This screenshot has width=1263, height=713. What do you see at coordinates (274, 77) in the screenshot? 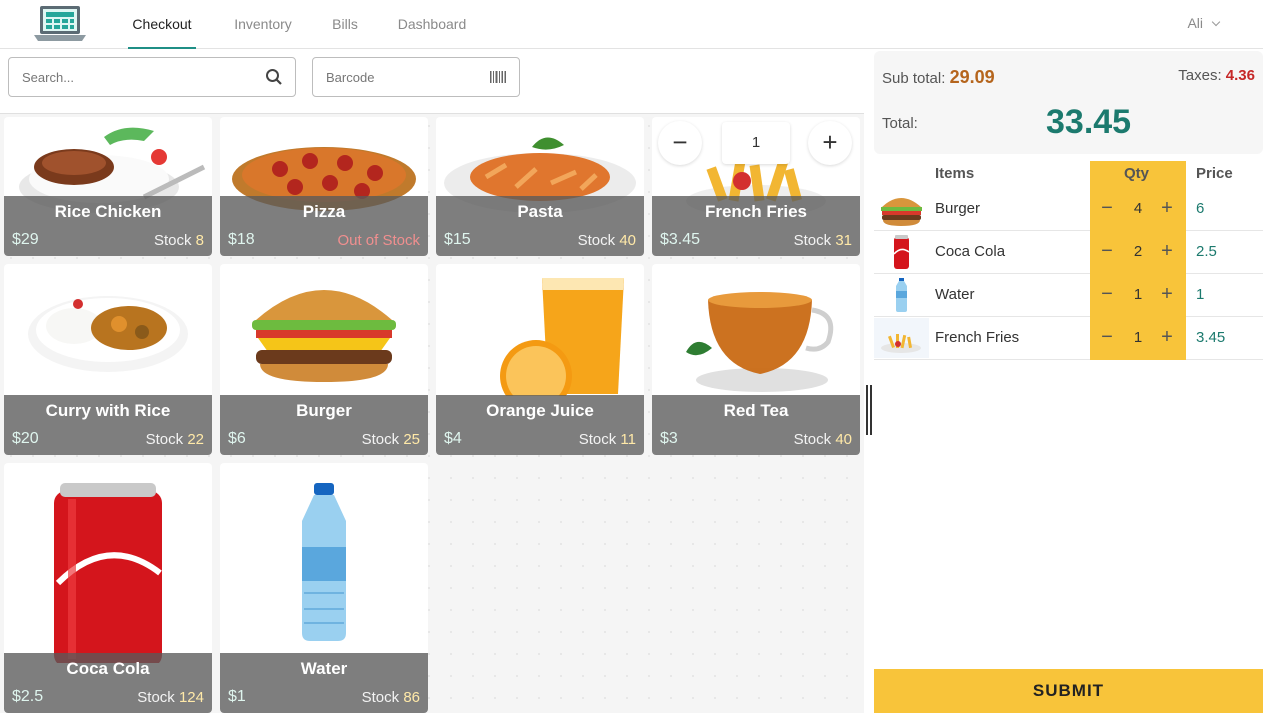
I see `search-icon` at bounding box center [274, 77].